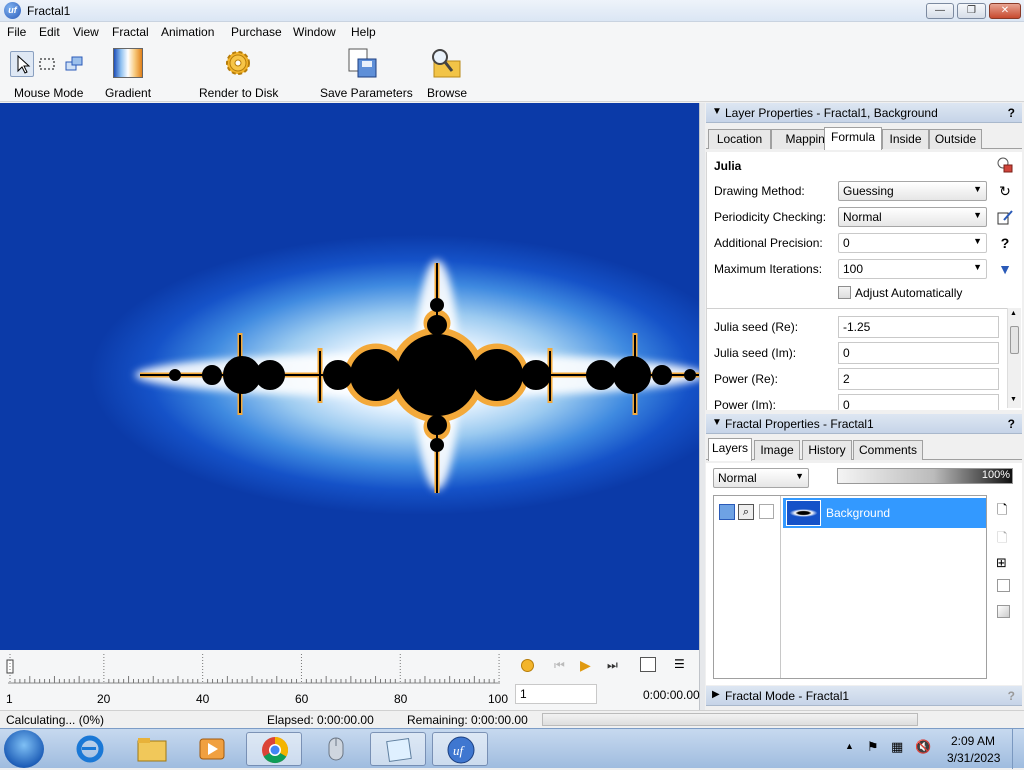 The height and width of the screenshot is (770, 1024). I want to click on tab-comments: Comments, so click(888, 450).